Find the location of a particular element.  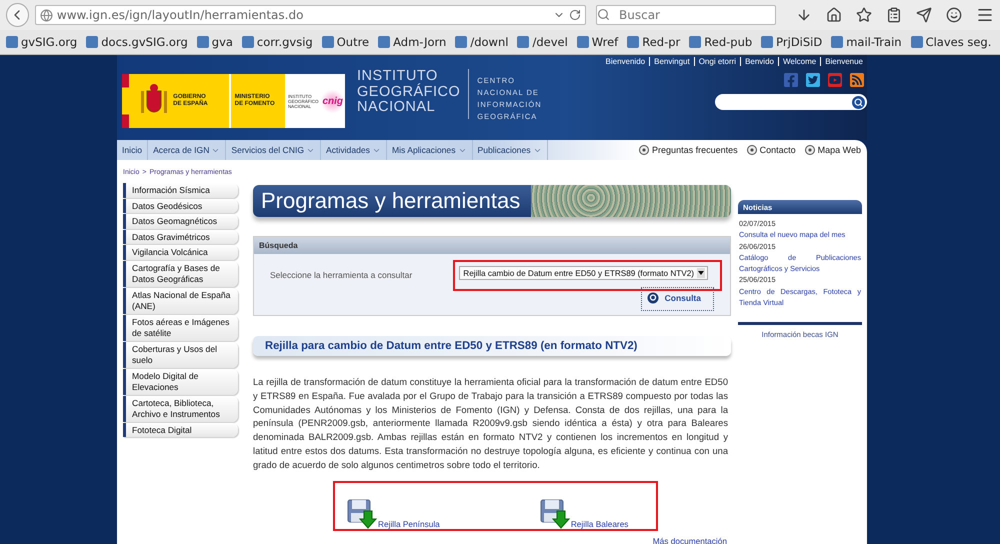

download-link: Rejilla Baleares is located at coordinates (584, 508).